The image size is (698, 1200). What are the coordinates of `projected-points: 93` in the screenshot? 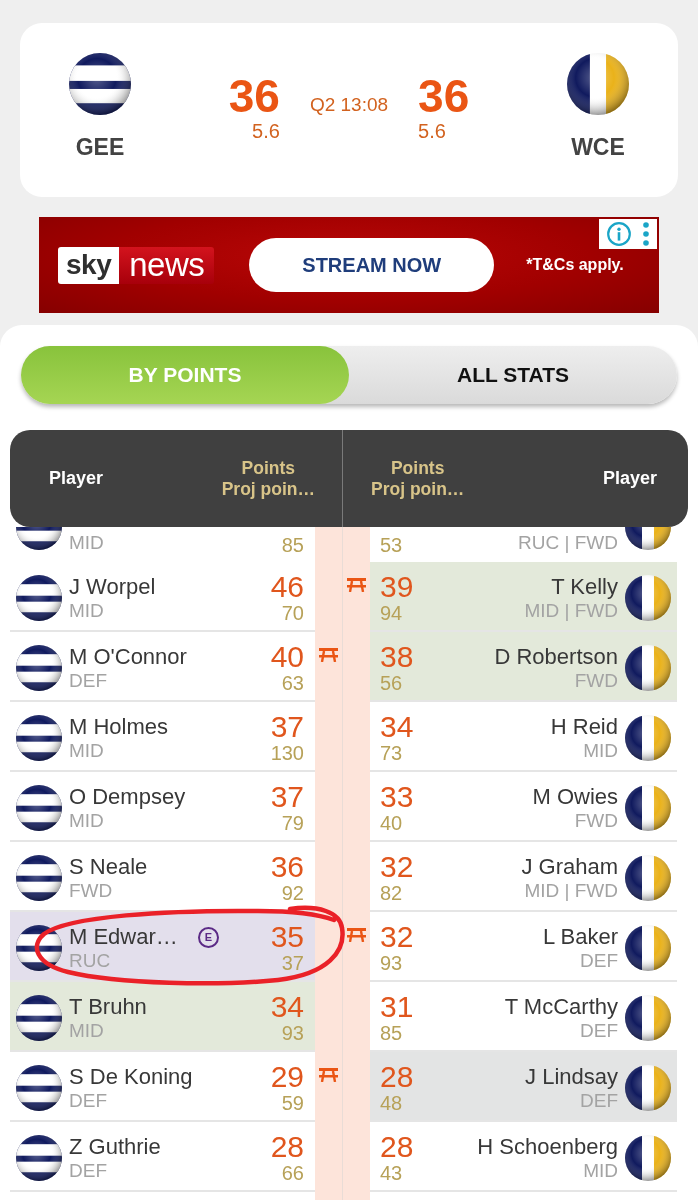 It's located at (391, 963).